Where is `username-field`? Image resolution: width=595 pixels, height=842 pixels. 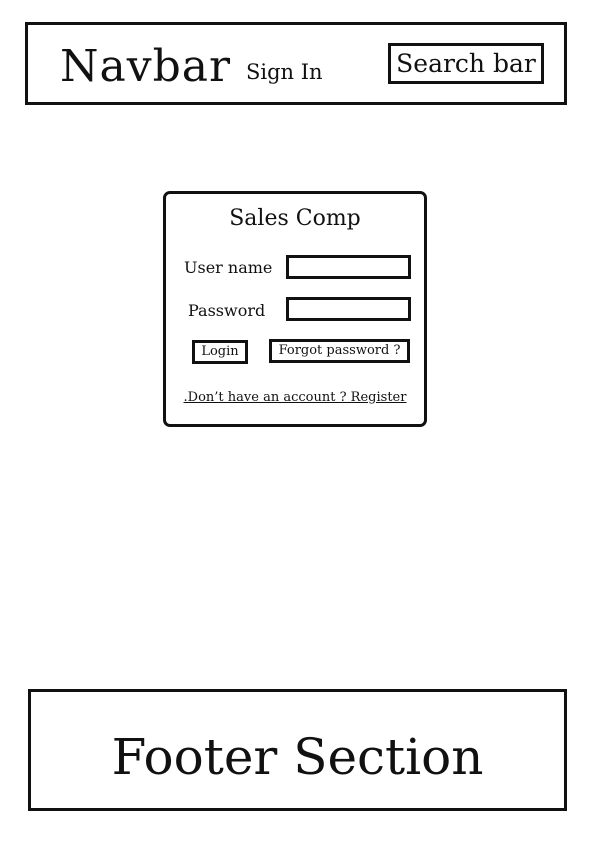 username-field is located at coordinates (348, 267).